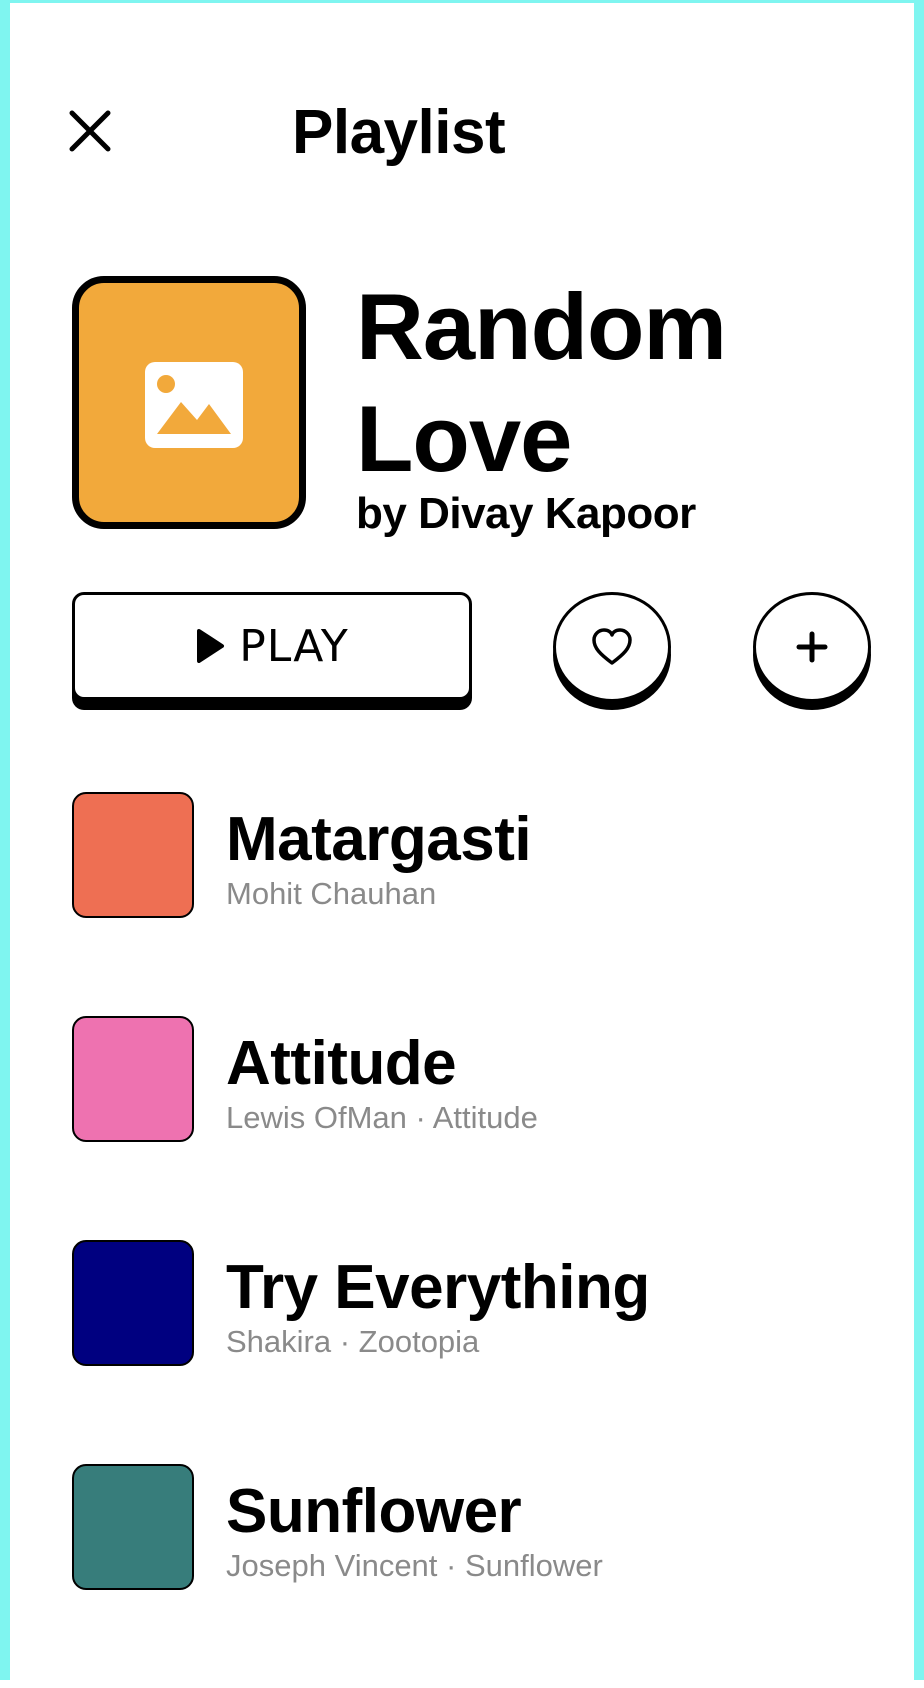 This screenshot has width=924, height=1688. What do you see at coordinates (541, 382) in the screenshot?
I see `playlist-title: Random Love` at bounding box center [541, 382].